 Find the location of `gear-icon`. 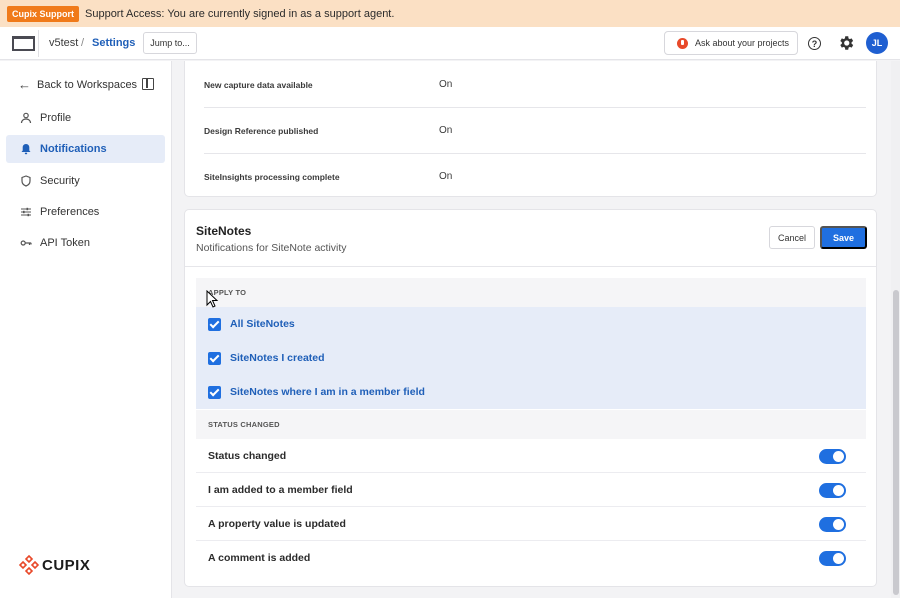

gear-icon is located at coordinates (846, 43).